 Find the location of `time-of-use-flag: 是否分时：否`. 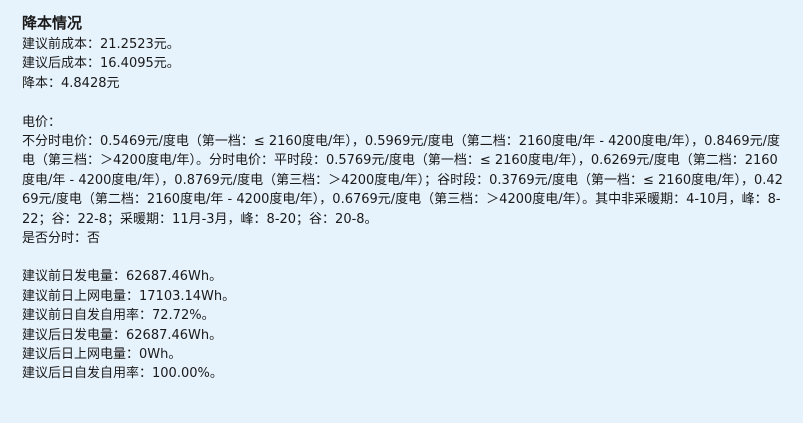

time-of-use-flag: 是否分时：否 is located at coordinates (61, 239).